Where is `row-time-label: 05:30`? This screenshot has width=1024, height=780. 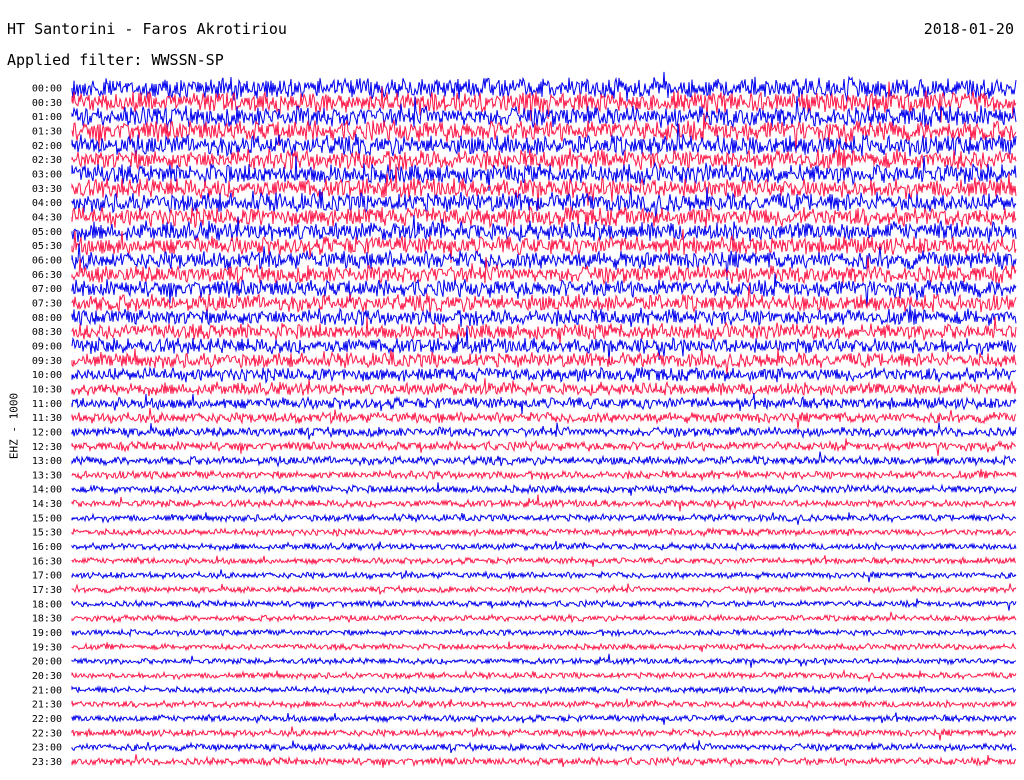
row-time-label: 05:30 is located at coordinates (47, 246).